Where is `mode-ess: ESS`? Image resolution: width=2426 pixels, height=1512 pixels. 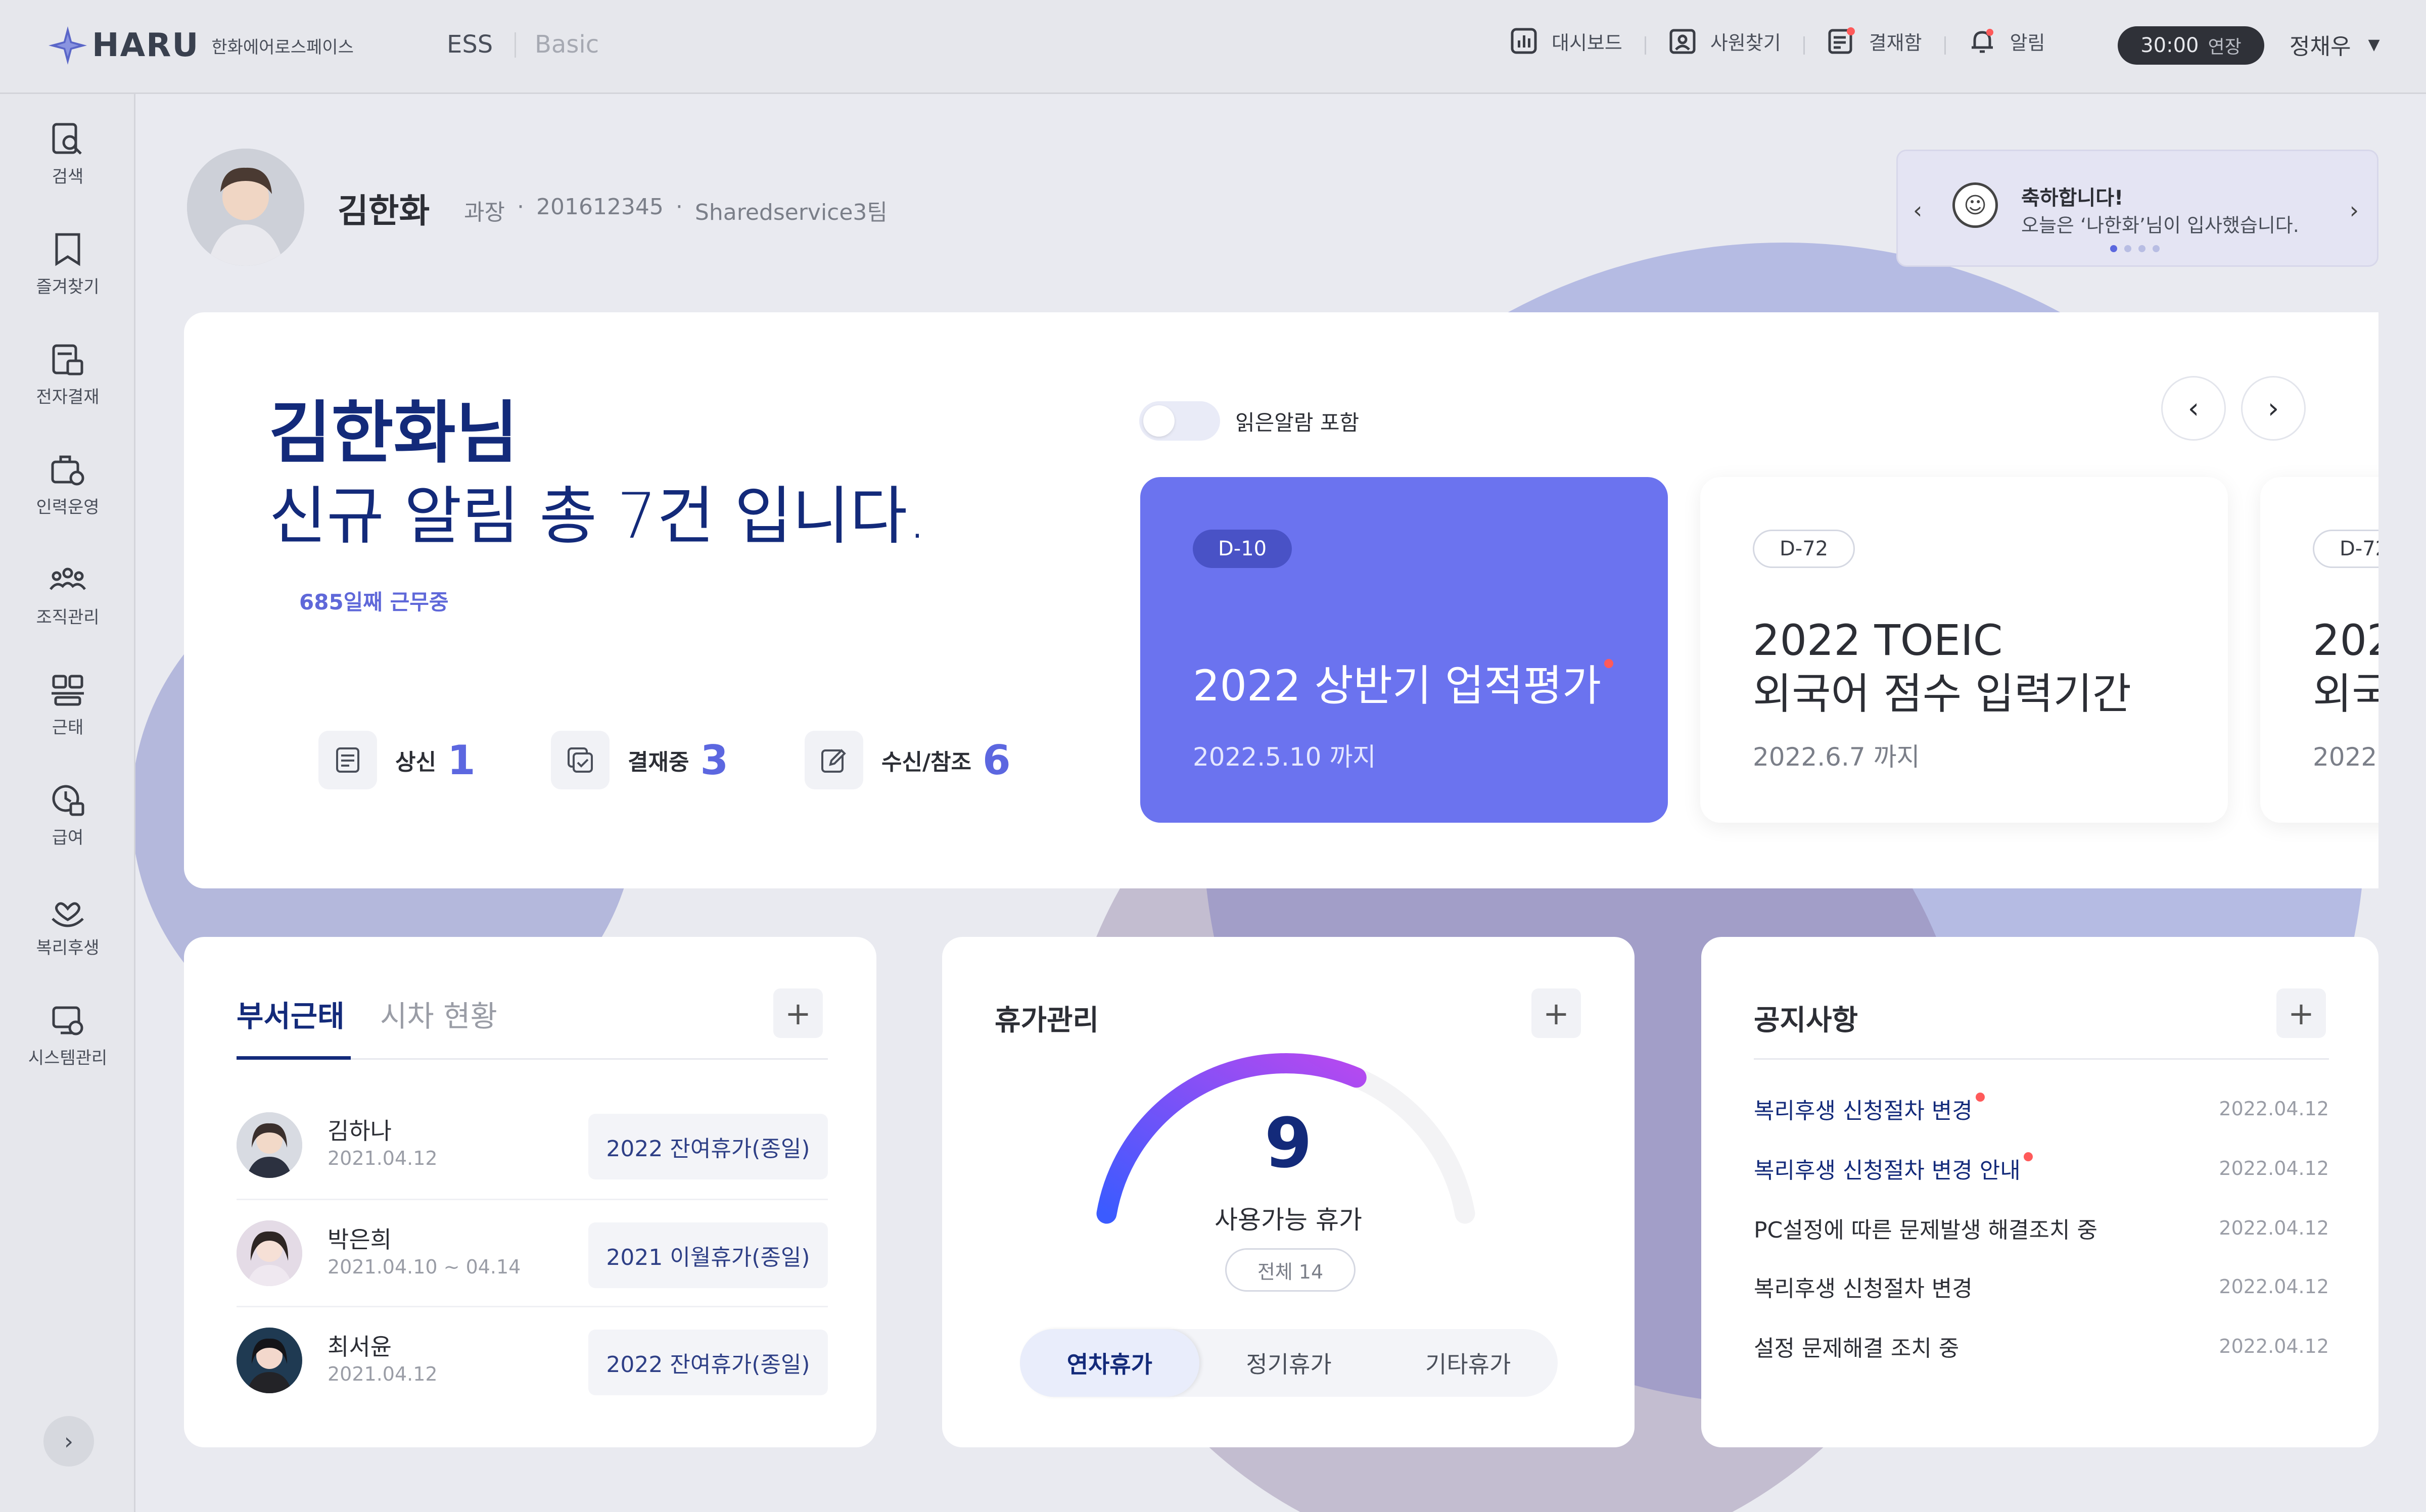 mode-ess: ESS is located at coordinates (470, 45).